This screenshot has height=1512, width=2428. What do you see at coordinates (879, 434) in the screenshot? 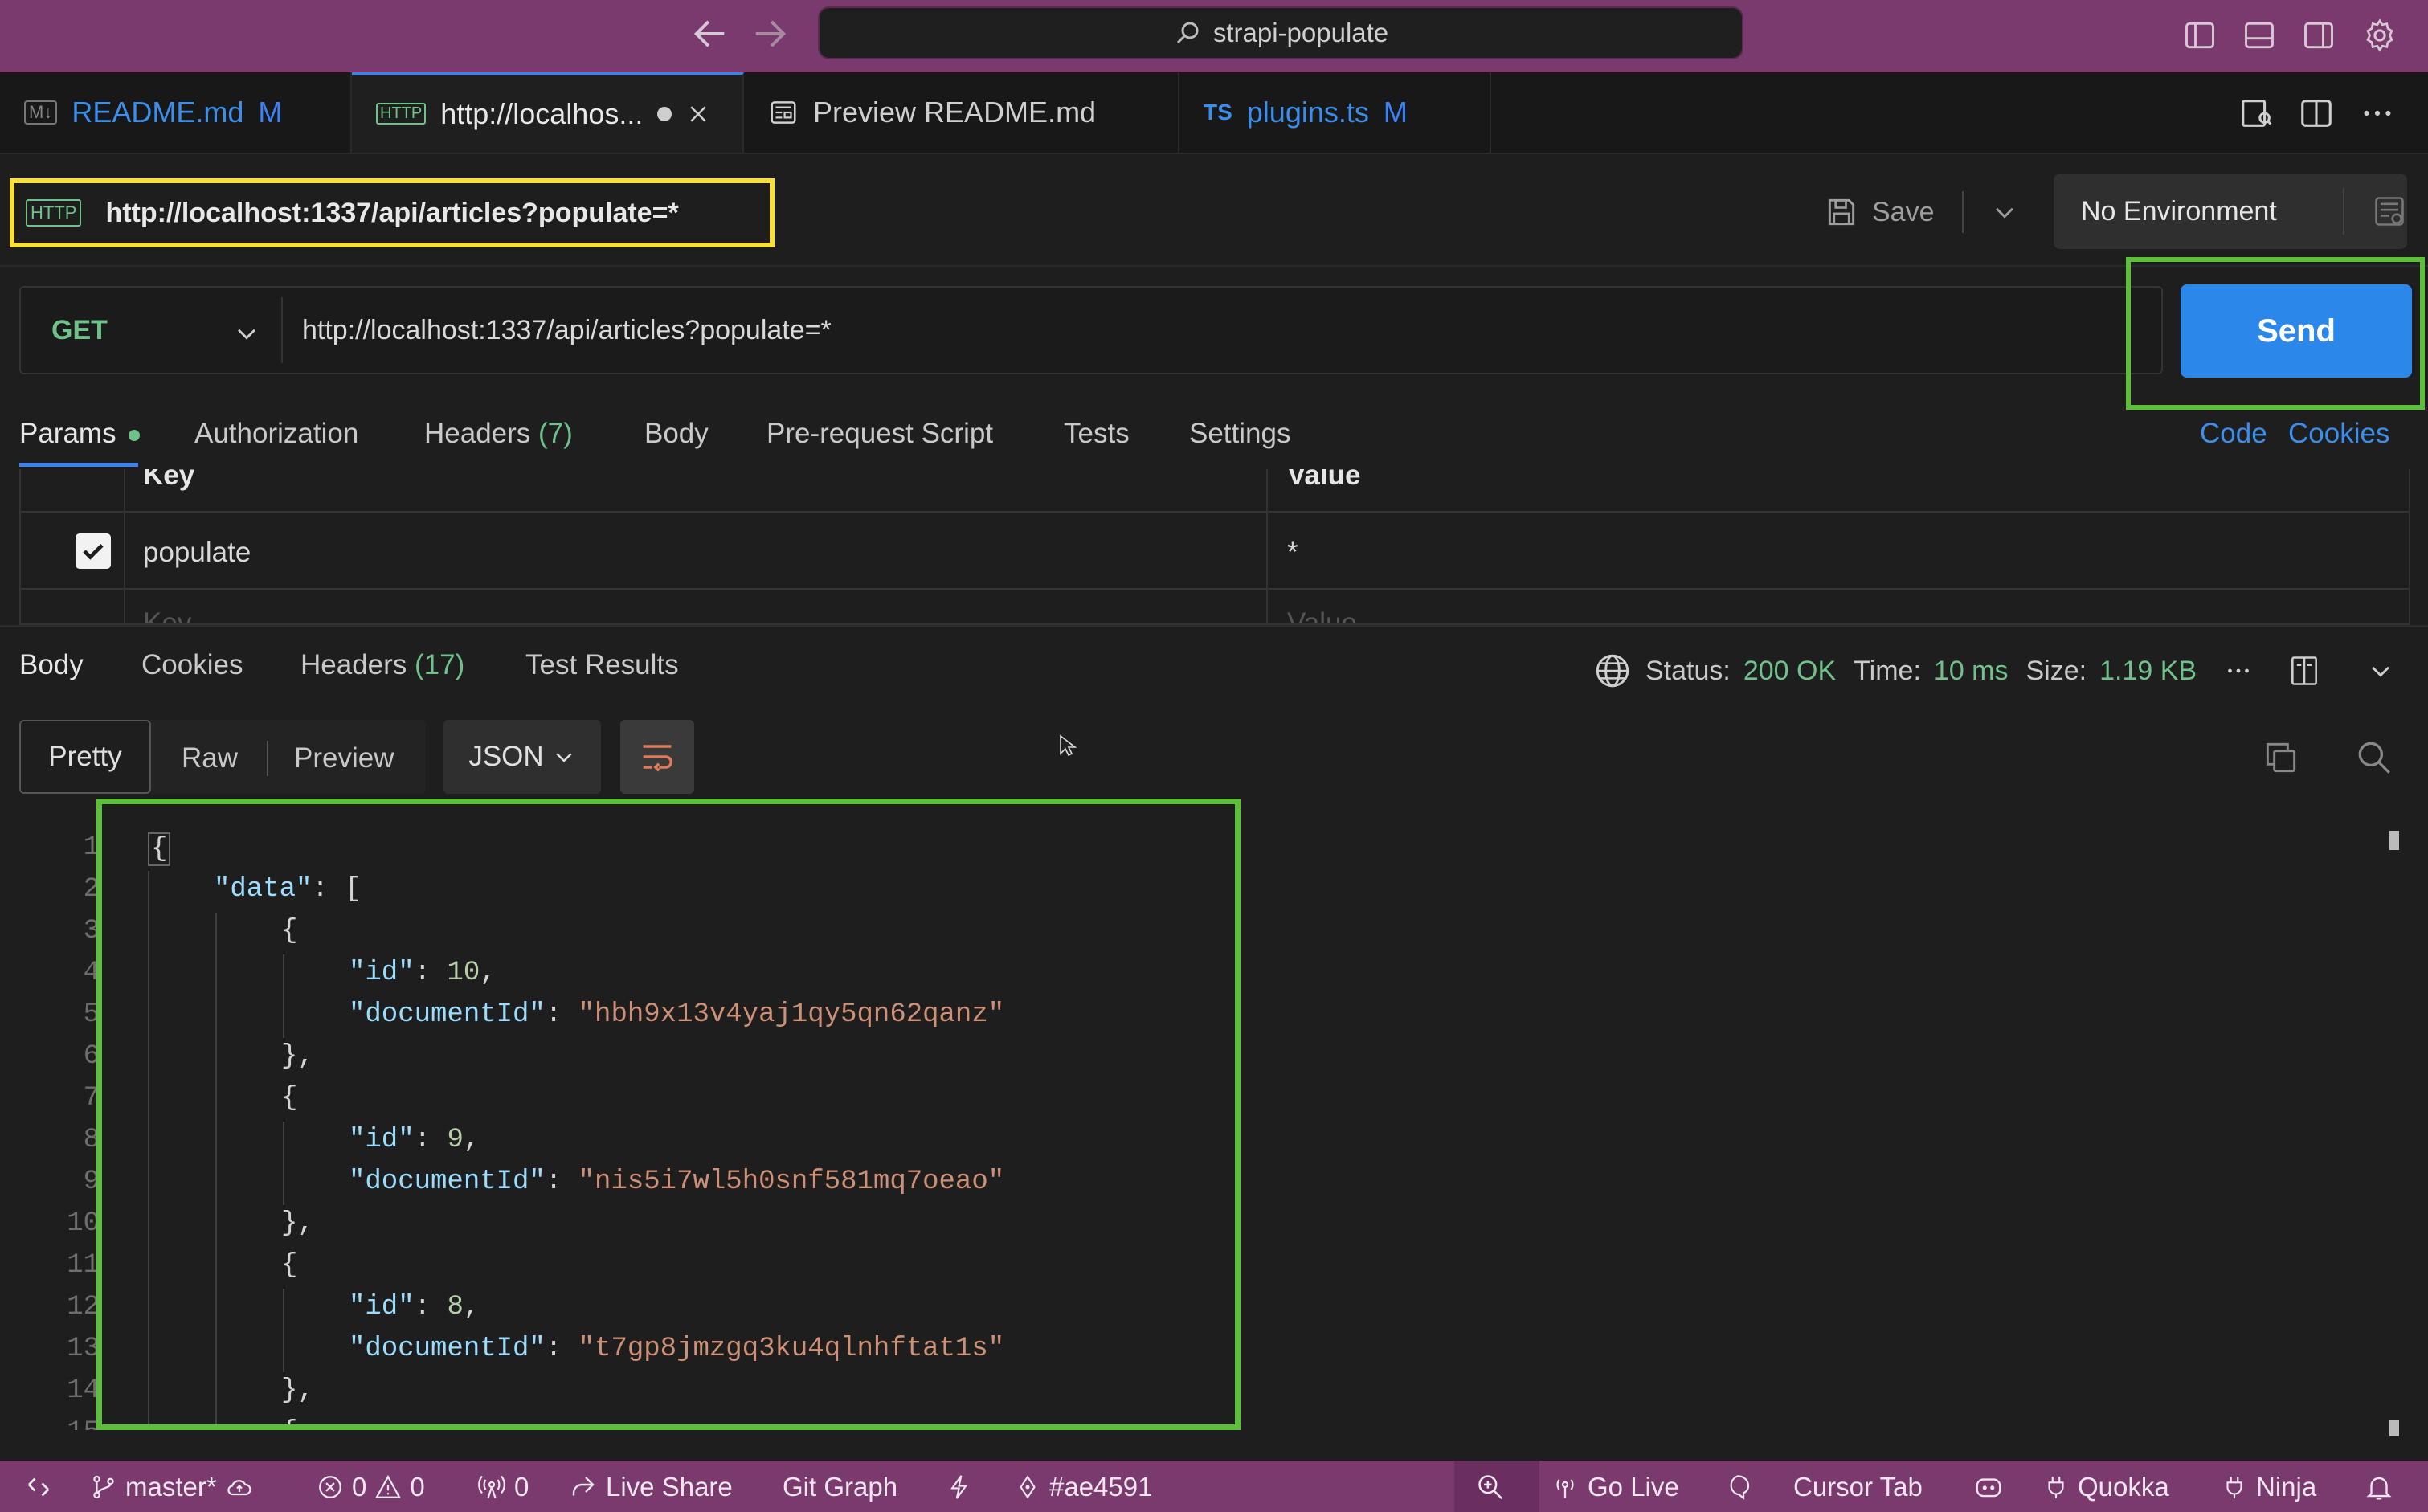
I see `tab-pre-request-script: Pre-request Script` at bounding box center [879, 434].